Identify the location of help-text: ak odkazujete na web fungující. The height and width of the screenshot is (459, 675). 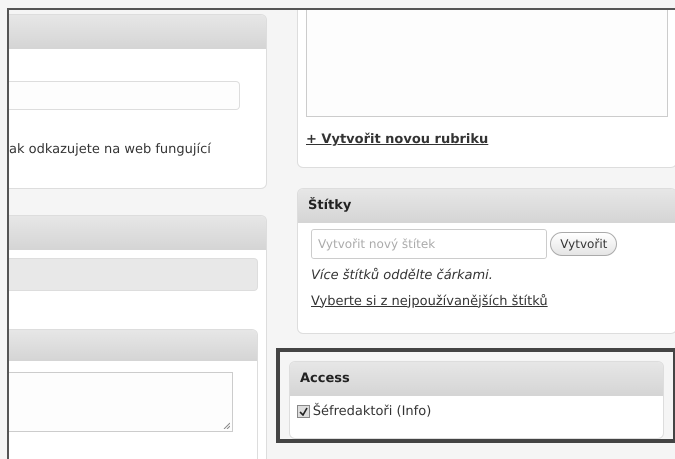
(110, 150).